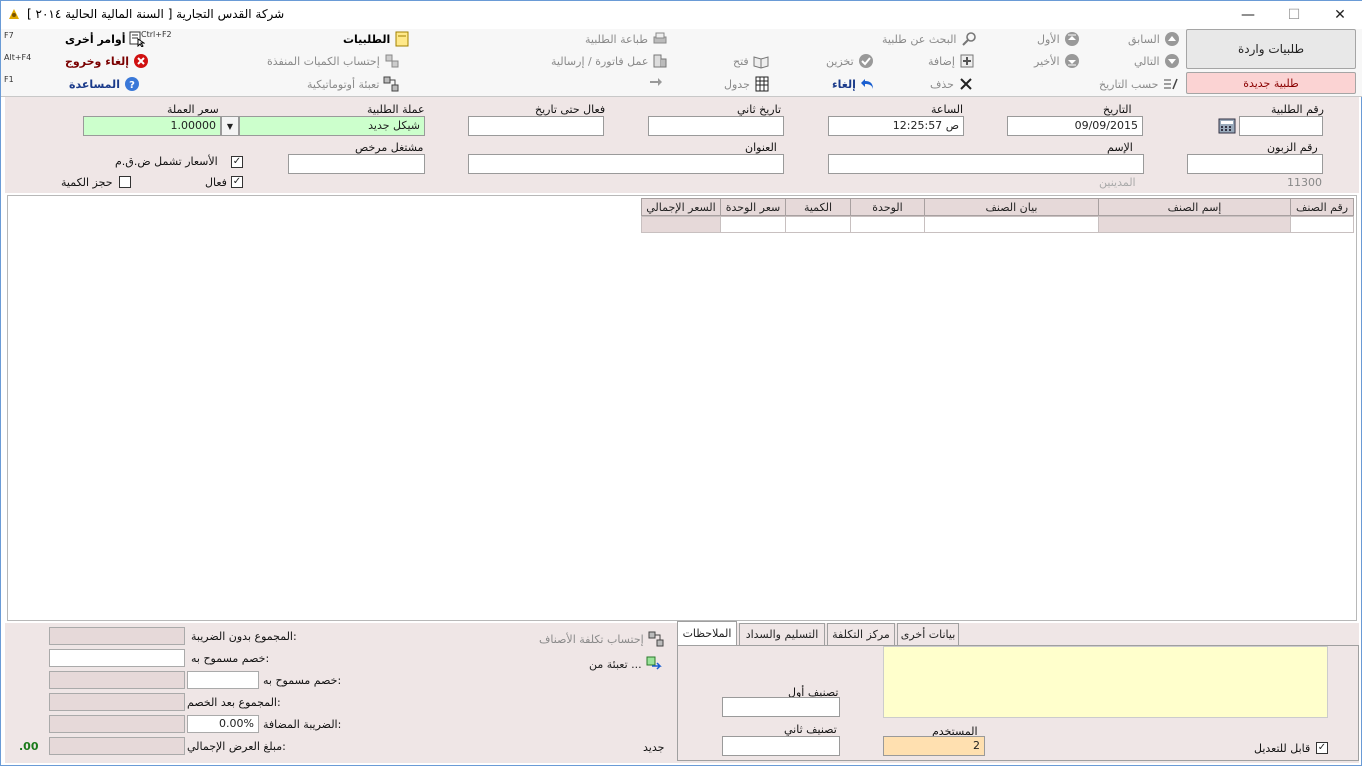 This screenshot has height=766, width=1362. What do you see at coordinates (1048, 39) in the screenshot?
I see `first-record-label: الأول` at bounding box center [1048, 39].